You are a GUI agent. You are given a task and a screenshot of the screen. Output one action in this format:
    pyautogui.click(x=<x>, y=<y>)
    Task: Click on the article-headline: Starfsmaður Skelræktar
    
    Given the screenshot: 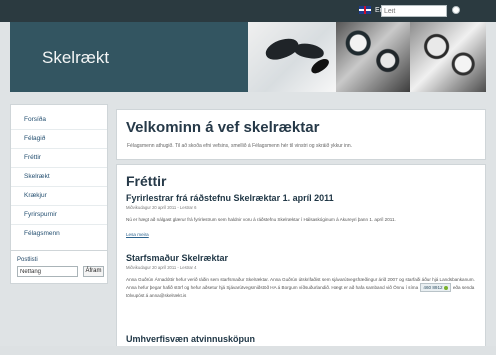 What is the action you would take?
    pyautogui.click(x=301, y=258)
    